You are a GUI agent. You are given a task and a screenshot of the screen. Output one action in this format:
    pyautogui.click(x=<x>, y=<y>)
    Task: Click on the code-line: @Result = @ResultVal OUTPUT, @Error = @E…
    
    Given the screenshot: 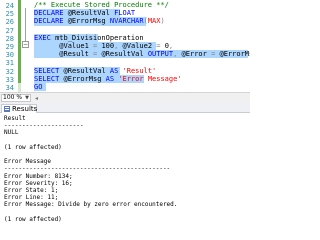 What is the action you would take?
    pyautogui.click(x=142, y=54)
    